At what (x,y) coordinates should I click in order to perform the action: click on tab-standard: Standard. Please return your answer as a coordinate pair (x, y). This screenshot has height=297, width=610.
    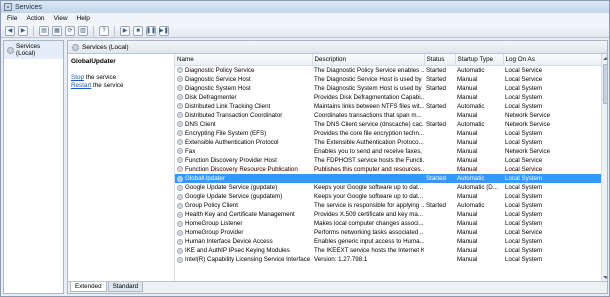
    Looking at the image, I should click on (125, 287).